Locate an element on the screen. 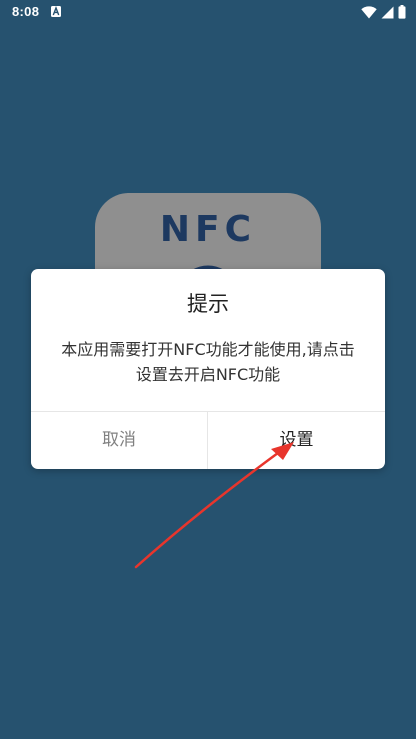 The width and height of the screenshot is (416, 739). cancel-button: 取消 is located at coordinates (119, 440).